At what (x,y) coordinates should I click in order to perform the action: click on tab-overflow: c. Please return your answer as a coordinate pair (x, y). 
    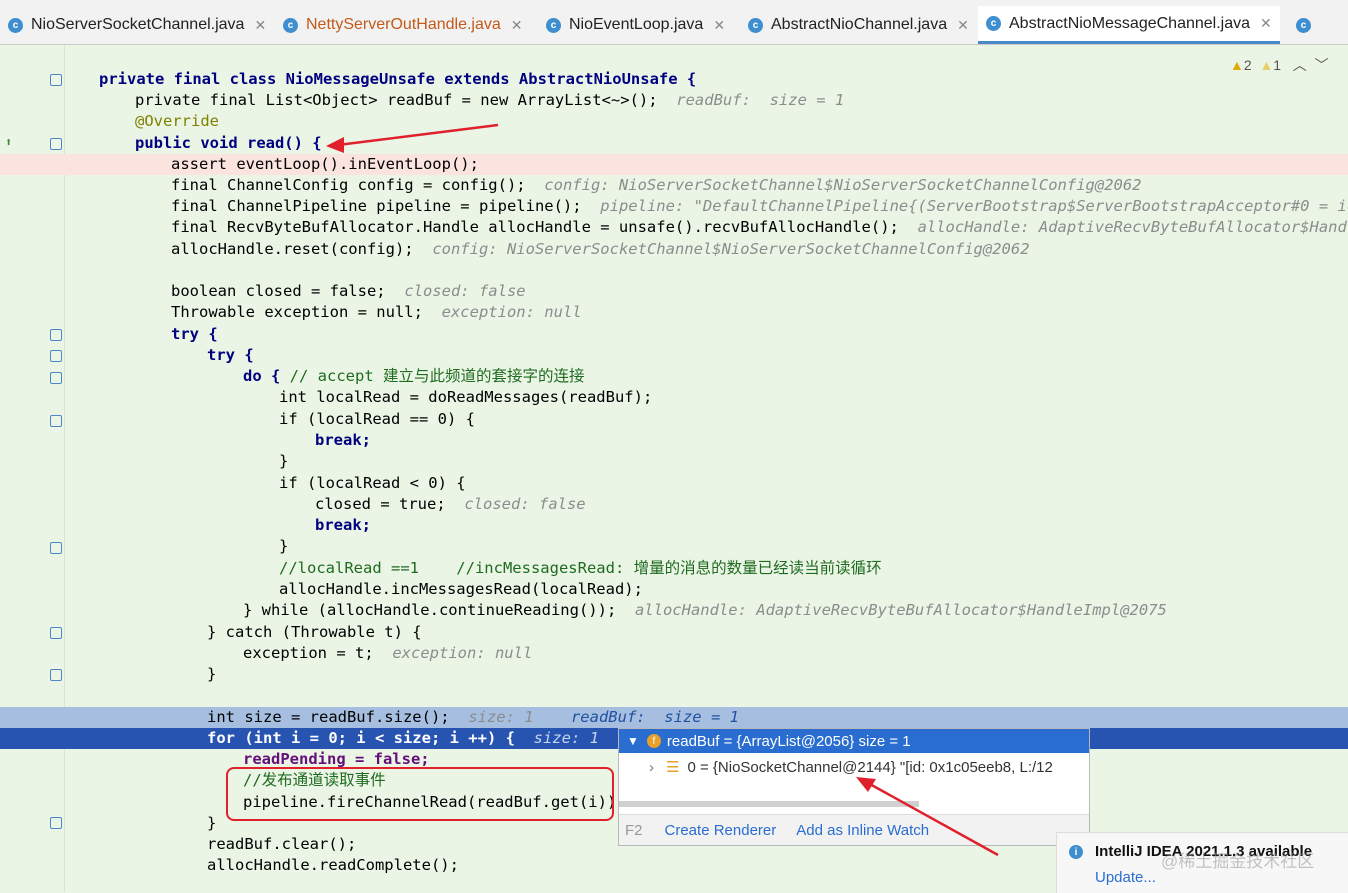
    Looking at the image, I should click on (1318, 25).